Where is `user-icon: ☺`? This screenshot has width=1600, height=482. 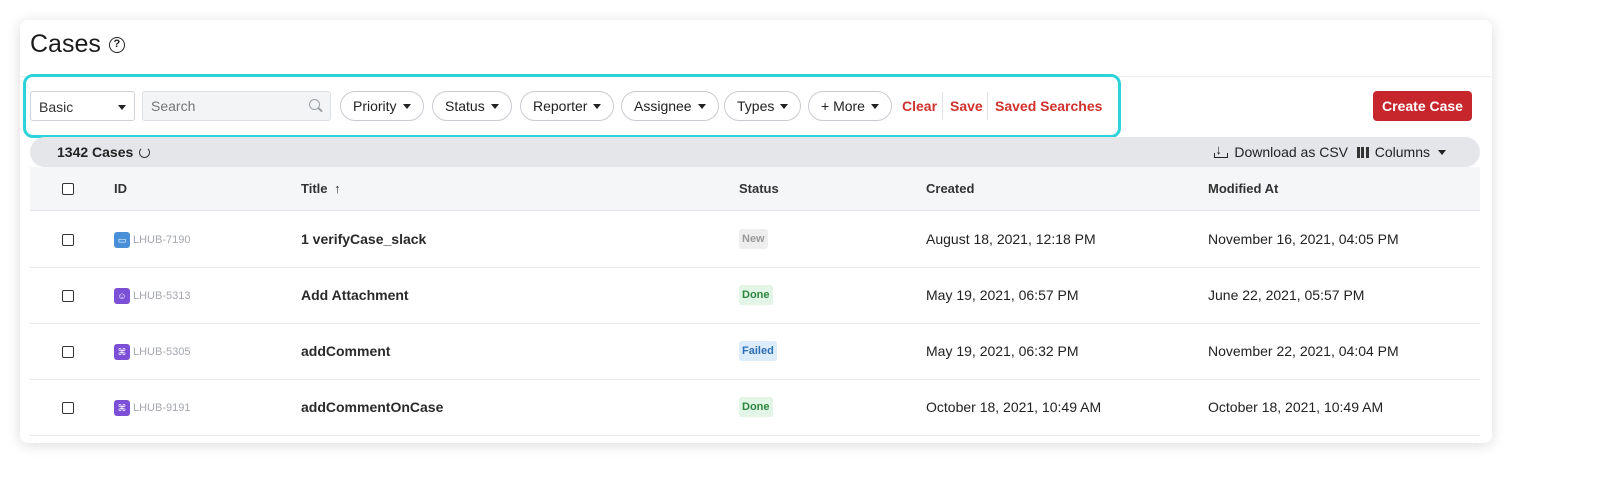 user-icon: ☺ is located at coordinates (122, 296).